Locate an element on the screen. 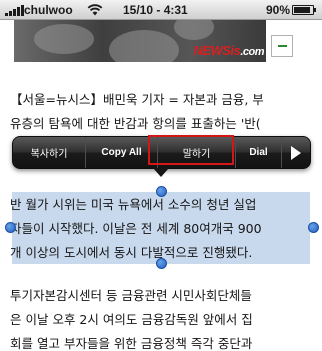 This screenshot has width=322, height=351. status-bar: chulwoo 15/10 - 4:31 90% is located at coordinates (161, 10).